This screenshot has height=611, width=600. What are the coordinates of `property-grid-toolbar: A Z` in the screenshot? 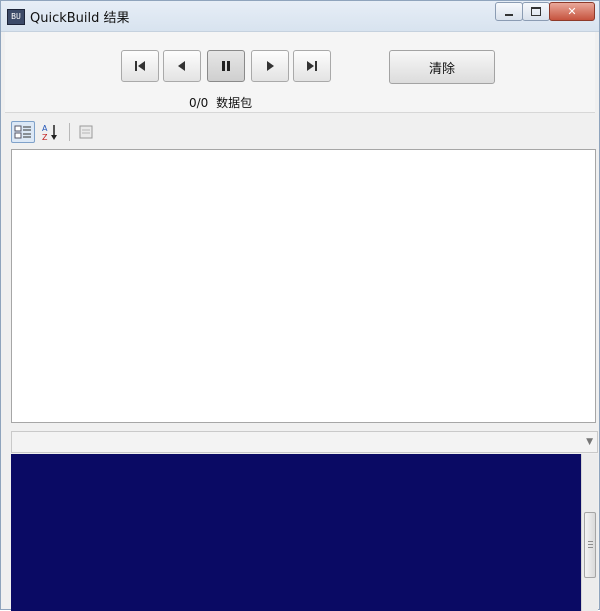 It's located at (301, 133).